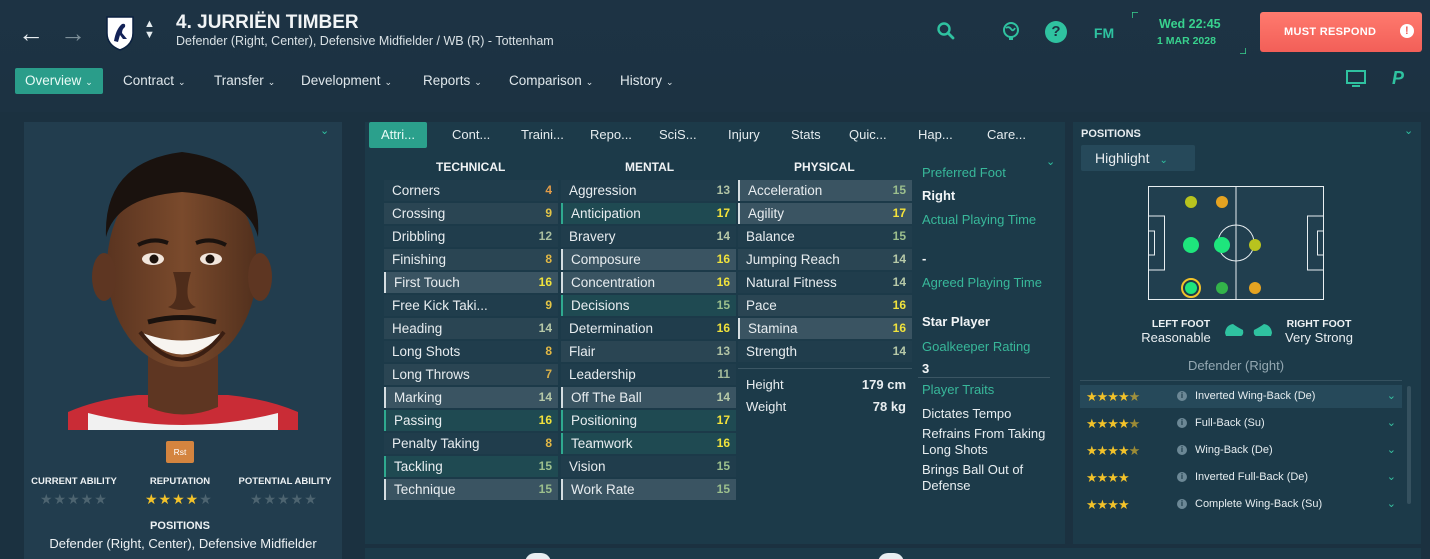 The height and width of the screenshot is (559, 1430). I want to click on attr-value: 14, so click(545, 397).